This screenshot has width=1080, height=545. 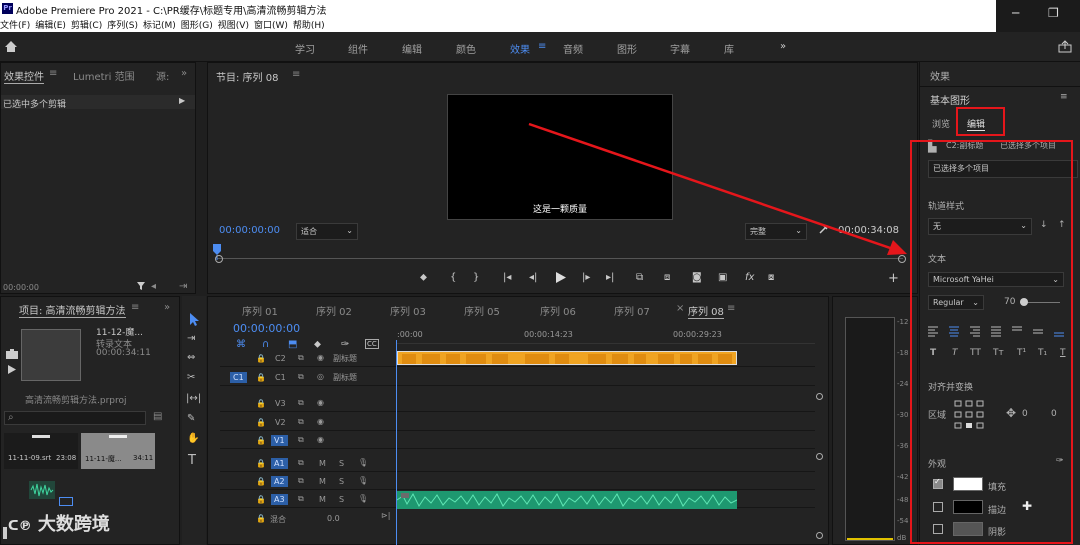 I want to click on workspace-menu-icon: ≡, so click(x=542, y=46).